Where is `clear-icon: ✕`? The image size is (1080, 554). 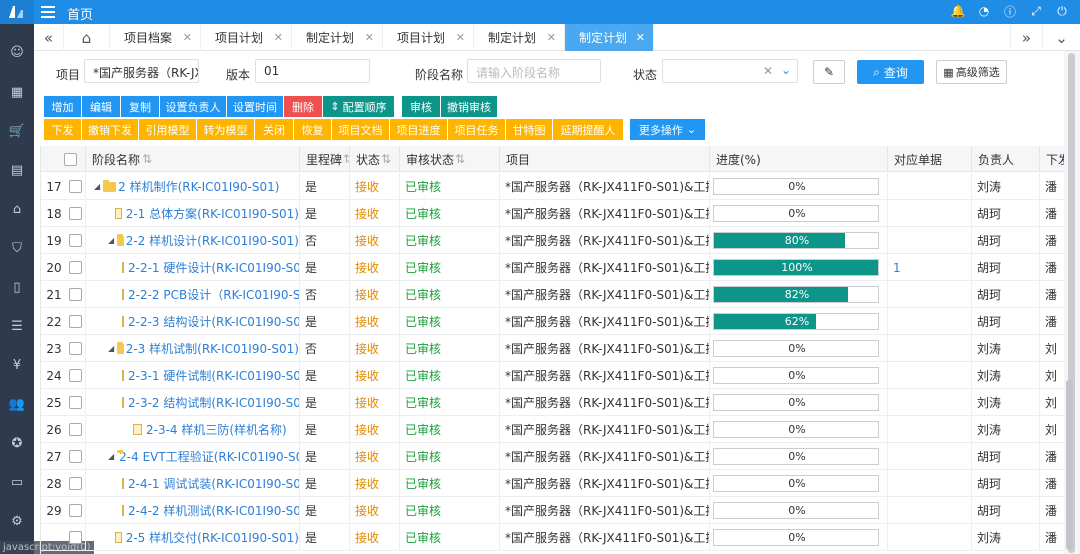
clear-icon: ✕ is located at coordinates (768, 71).